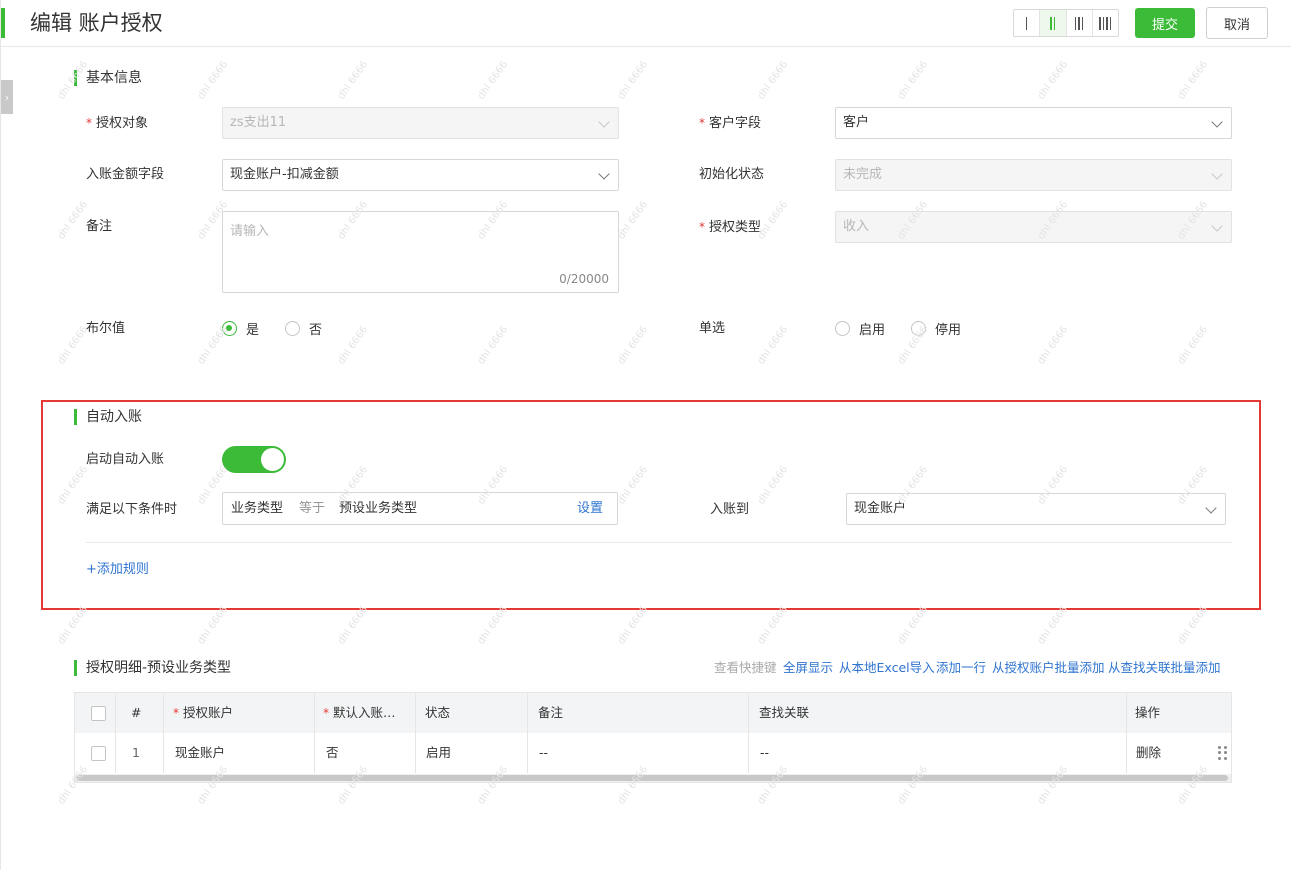 This screenshot has width=1291, height=870. What do you see at coordinates (1027, 23) in the screenshot?
I see `one-column-icon` at bounding box center [1027, 23].